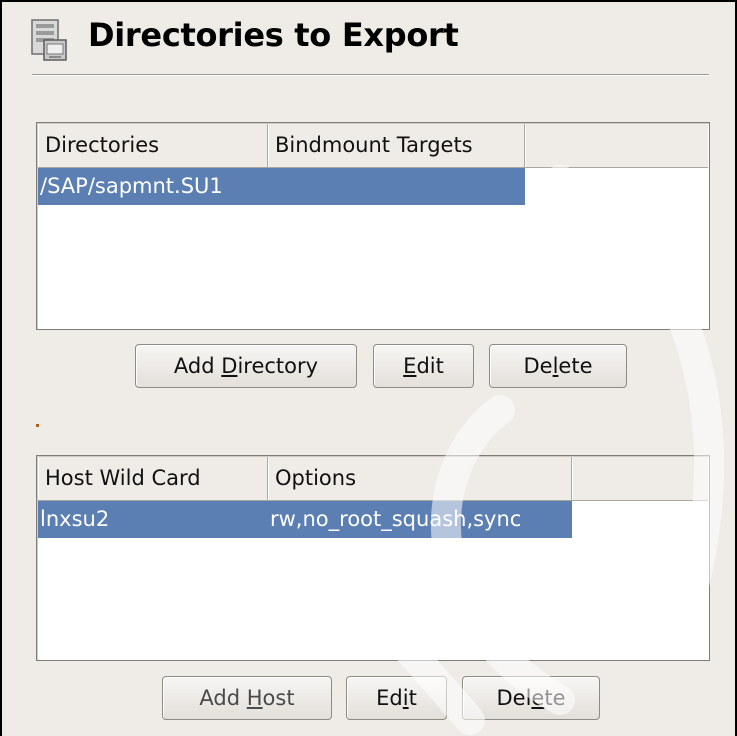  Describe the element at coordinates (558, 366) in the screenshot. I see `delete-directory-button: Delete` at that location.